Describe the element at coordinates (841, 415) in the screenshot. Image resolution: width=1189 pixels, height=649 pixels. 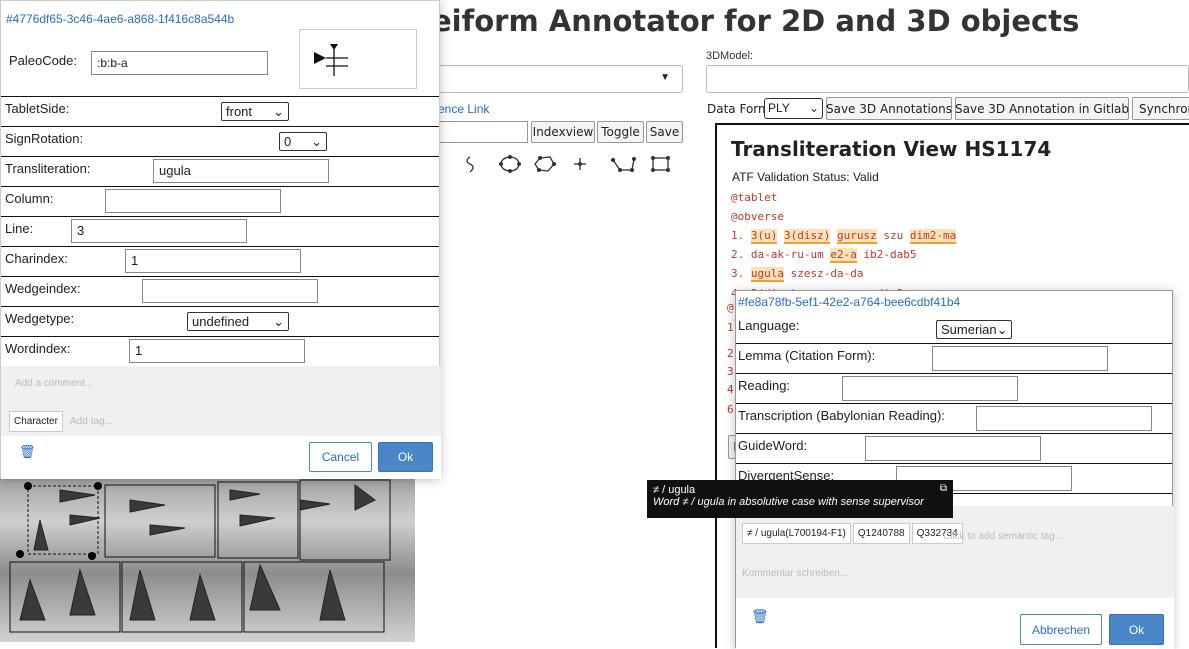
I see `field-label: Transcription (Babylonian Reading):` at that location.